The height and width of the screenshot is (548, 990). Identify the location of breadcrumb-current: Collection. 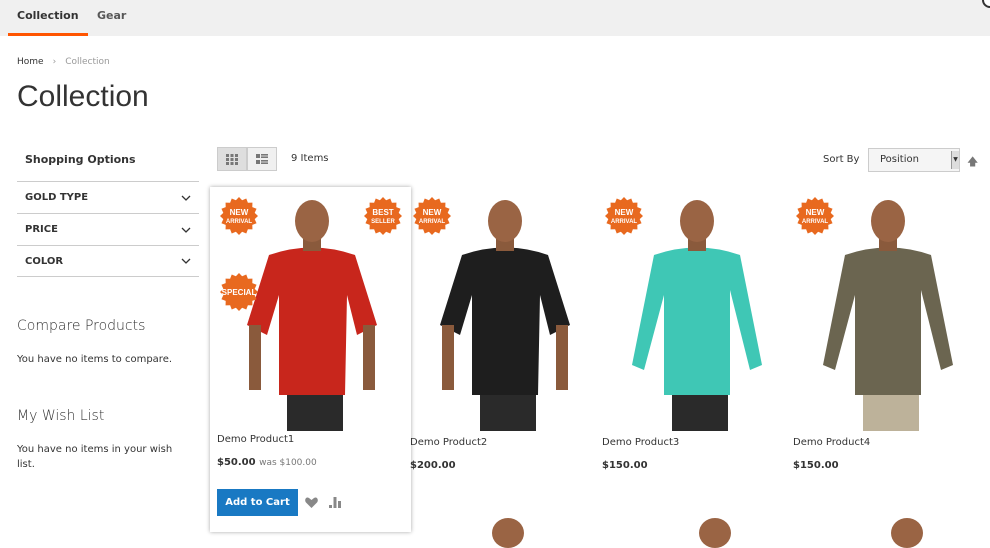
(87, 62).